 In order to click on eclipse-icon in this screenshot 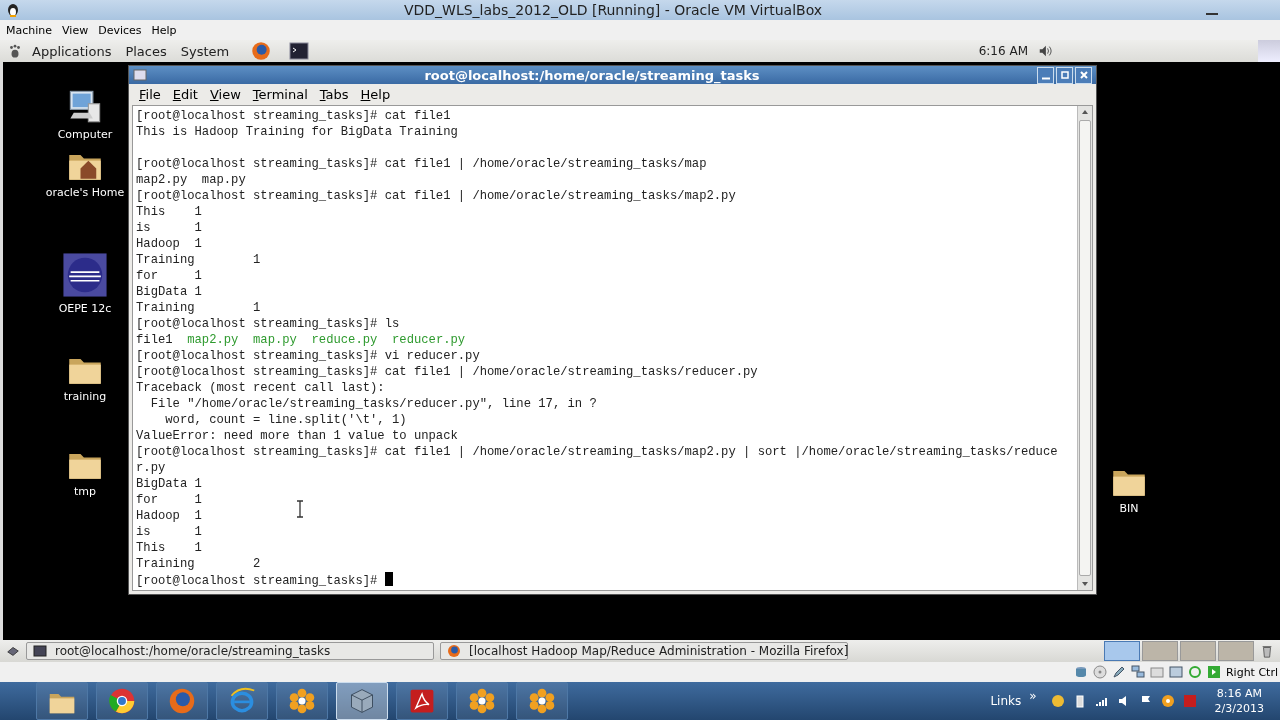, I will do `click(85, 275)`.